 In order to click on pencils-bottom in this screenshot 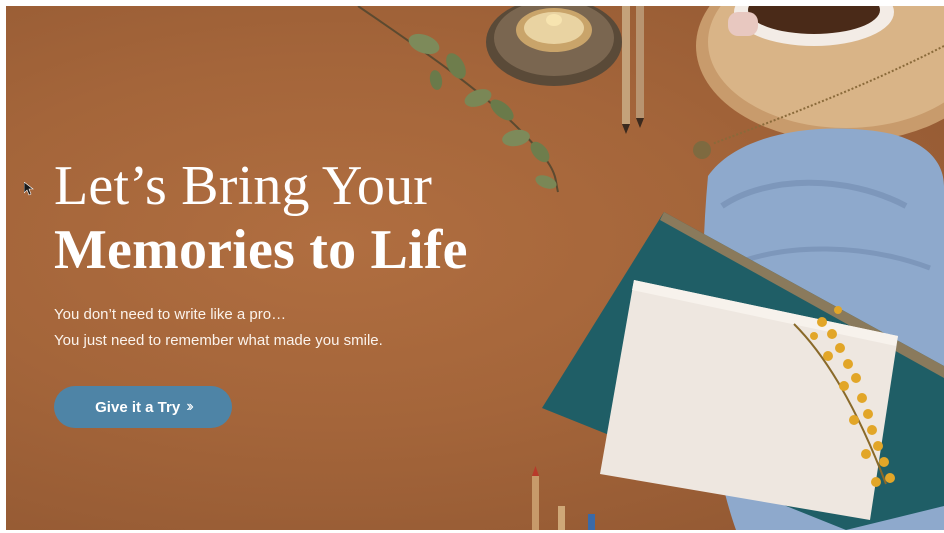, I will do `click(563, 498)`.